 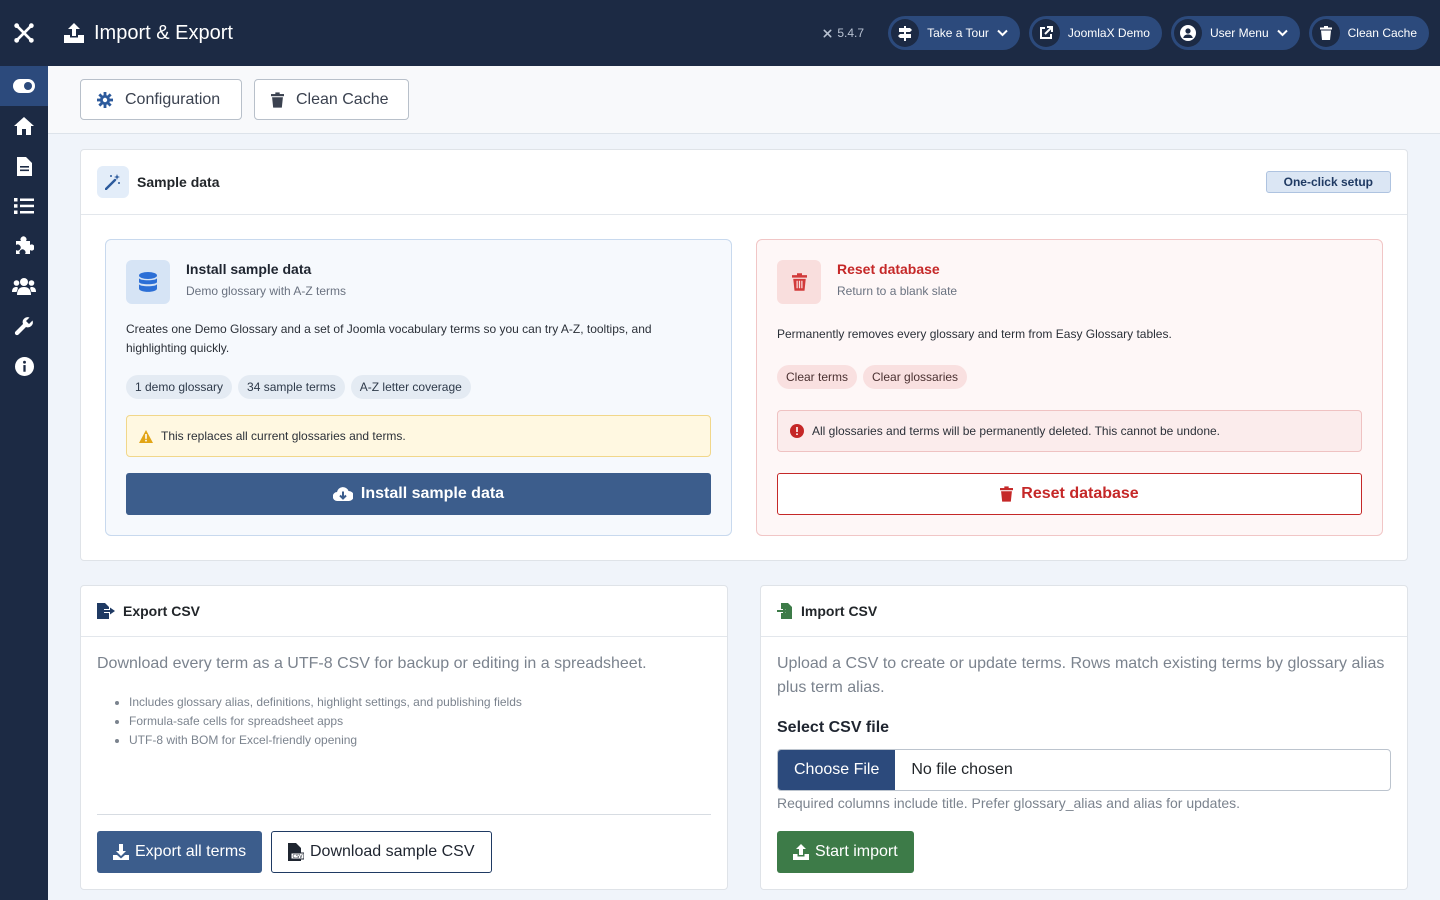 I want to click on reset-subtitle: Return to a blank slate, so click(x=897, y=291).